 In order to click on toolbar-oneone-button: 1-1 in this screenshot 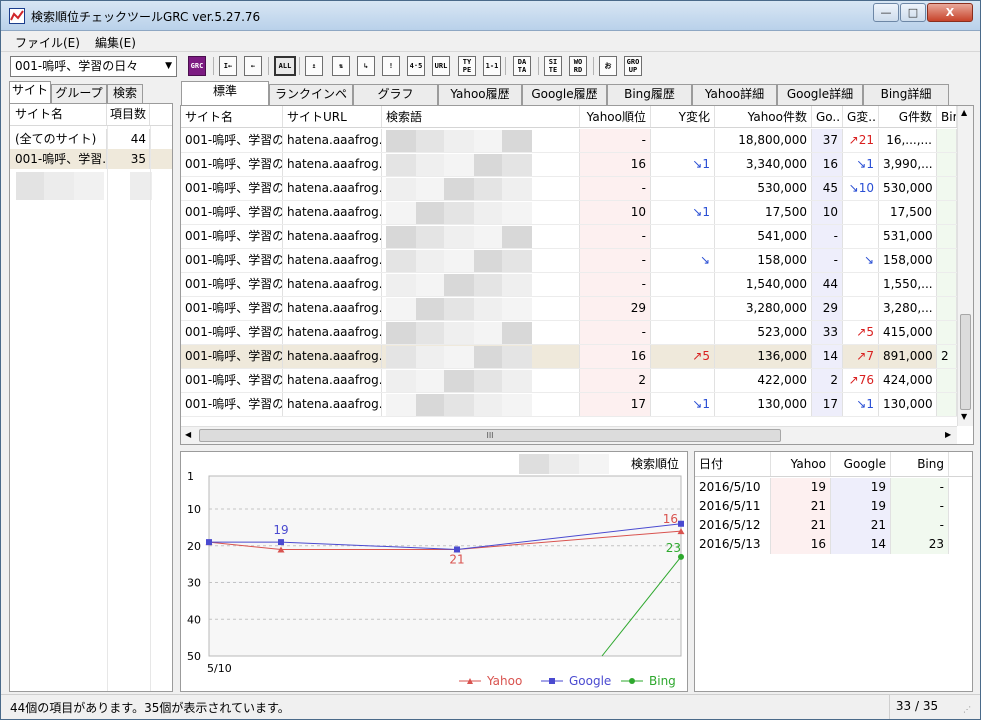, I will do `click(492, 66)`.